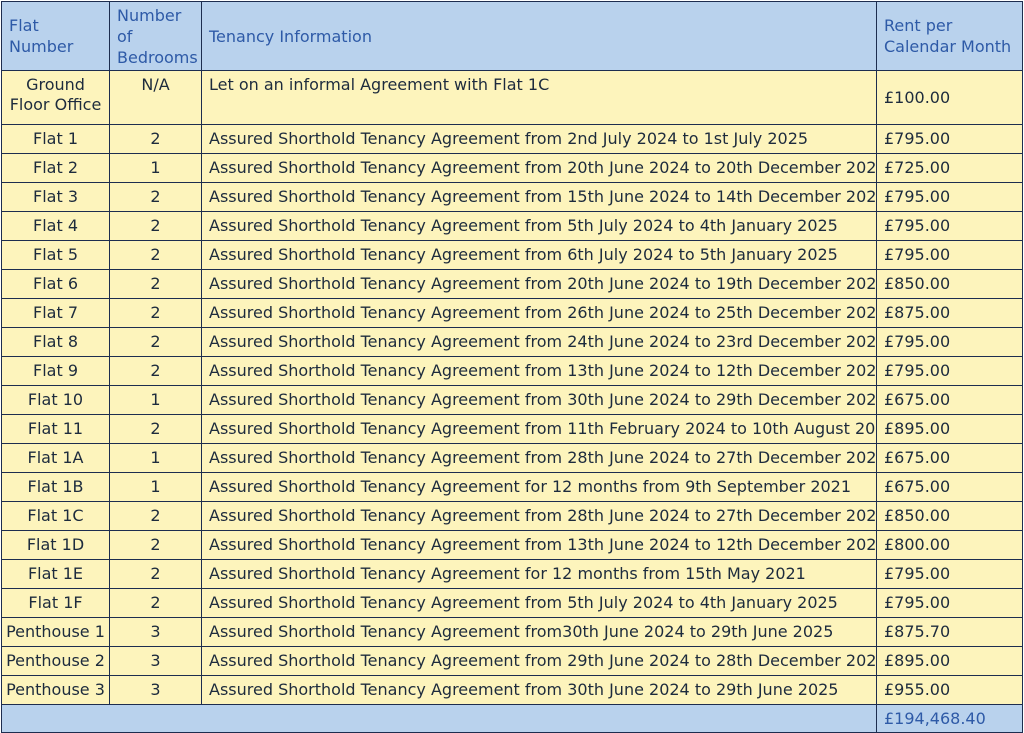 Image resolution: width=1024 pixels, height=733 pixels. I want to click on header-number-of-bedrooms: Number of Bedrooms, so click(155, 36).